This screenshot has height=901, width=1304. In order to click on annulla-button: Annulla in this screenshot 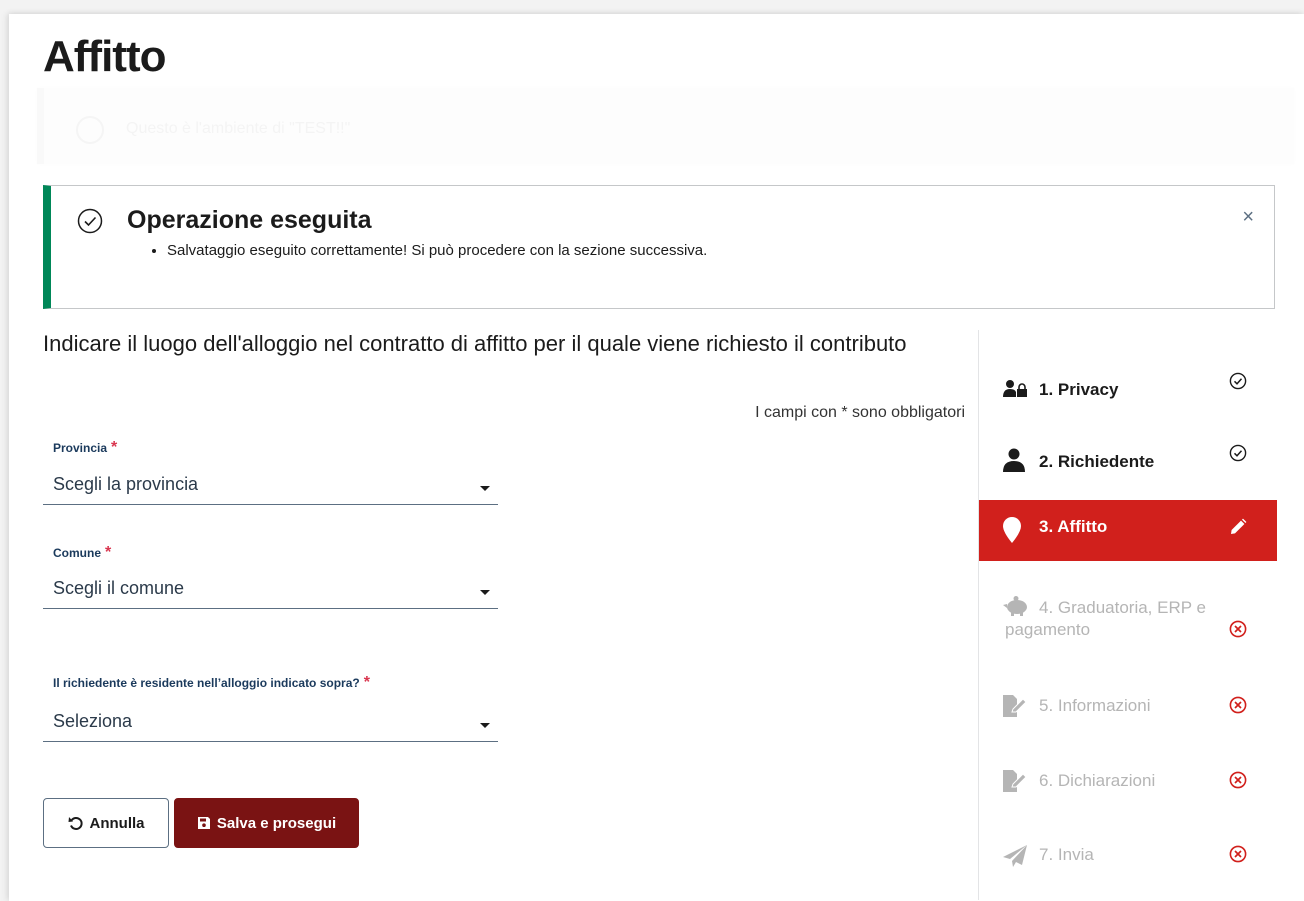, I will do `click(106, 823)`.